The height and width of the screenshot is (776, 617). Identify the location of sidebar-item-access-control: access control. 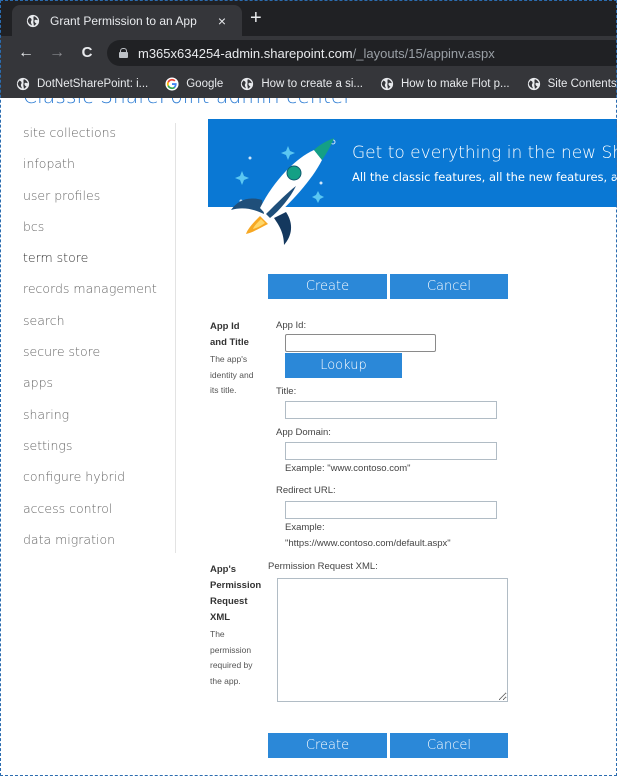
(98, 516).